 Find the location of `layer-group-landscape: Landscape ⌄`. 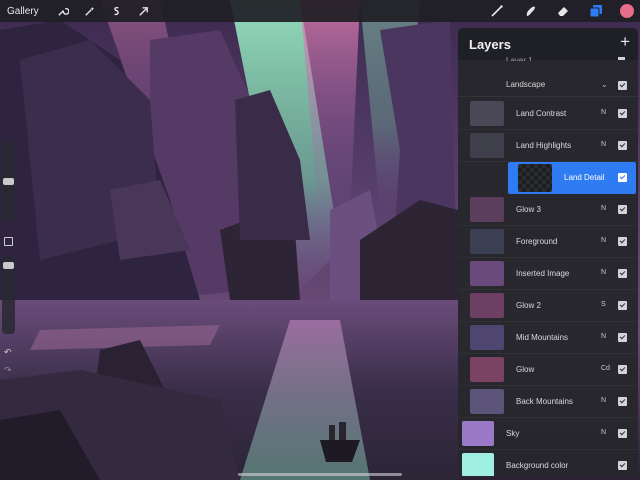

layer-group-landscape: Landscape ⌄ is located at coordinates (548, 85).